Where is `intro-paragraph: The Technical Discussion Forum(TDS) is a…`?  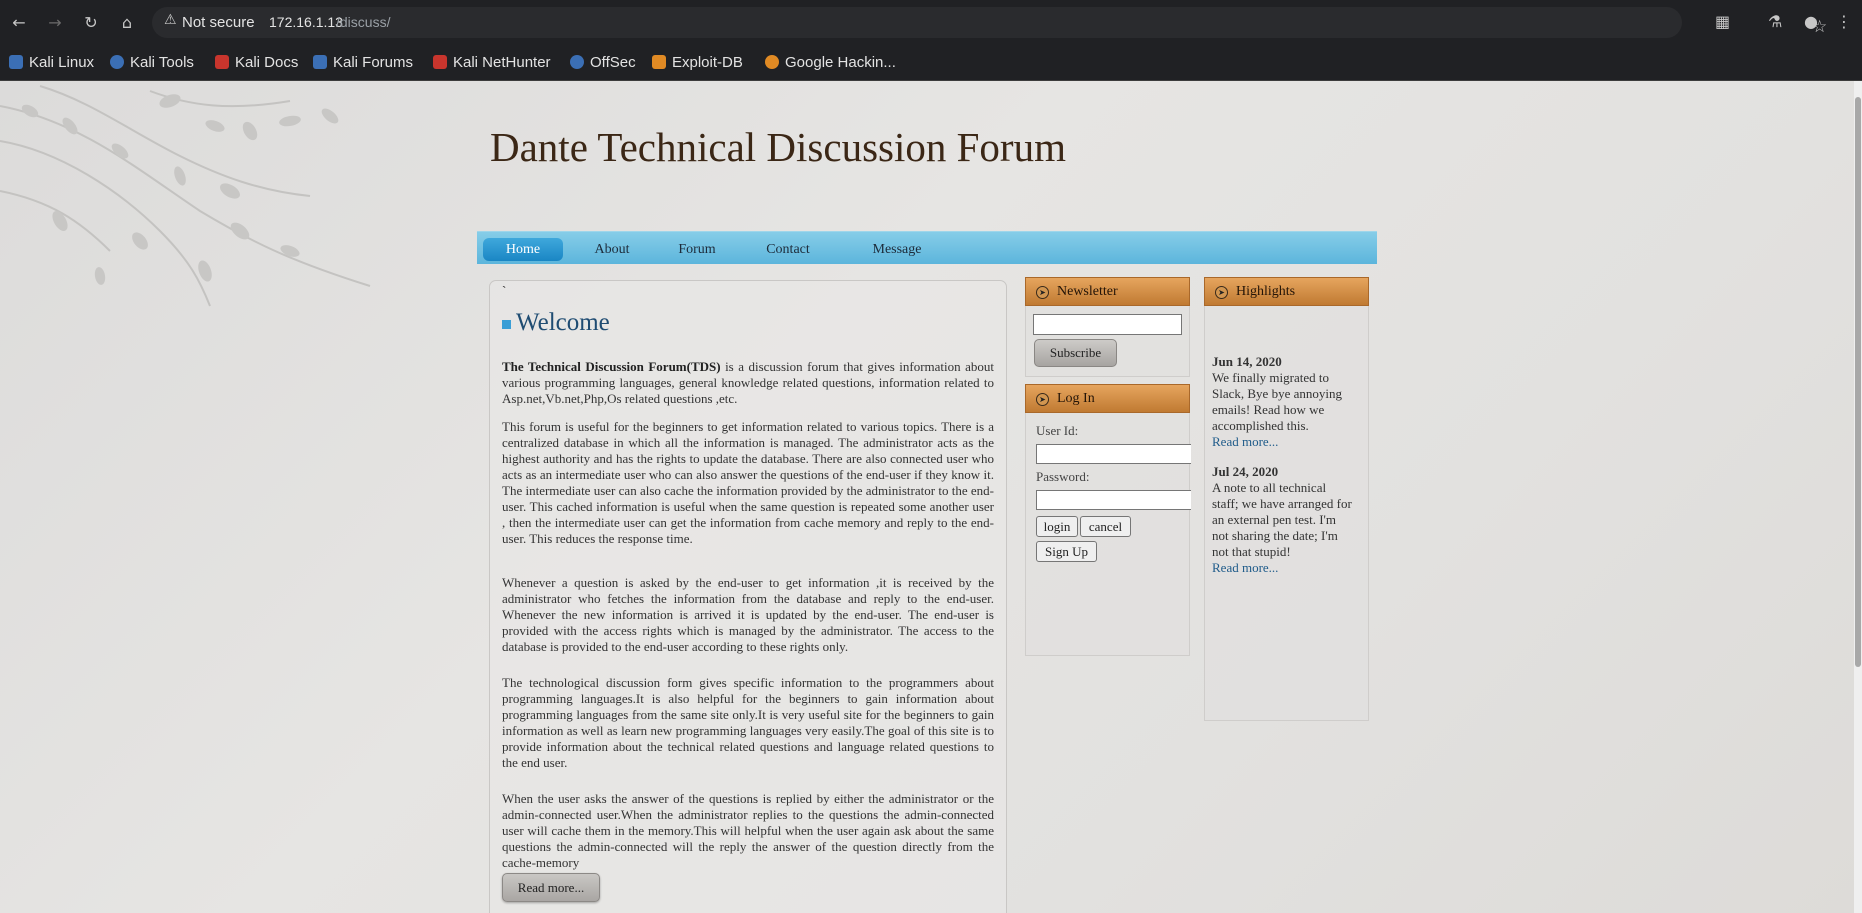 intro-paragraph: The Technical Discussion Forum(TDS) is a… is located at coordinates (748, 383).